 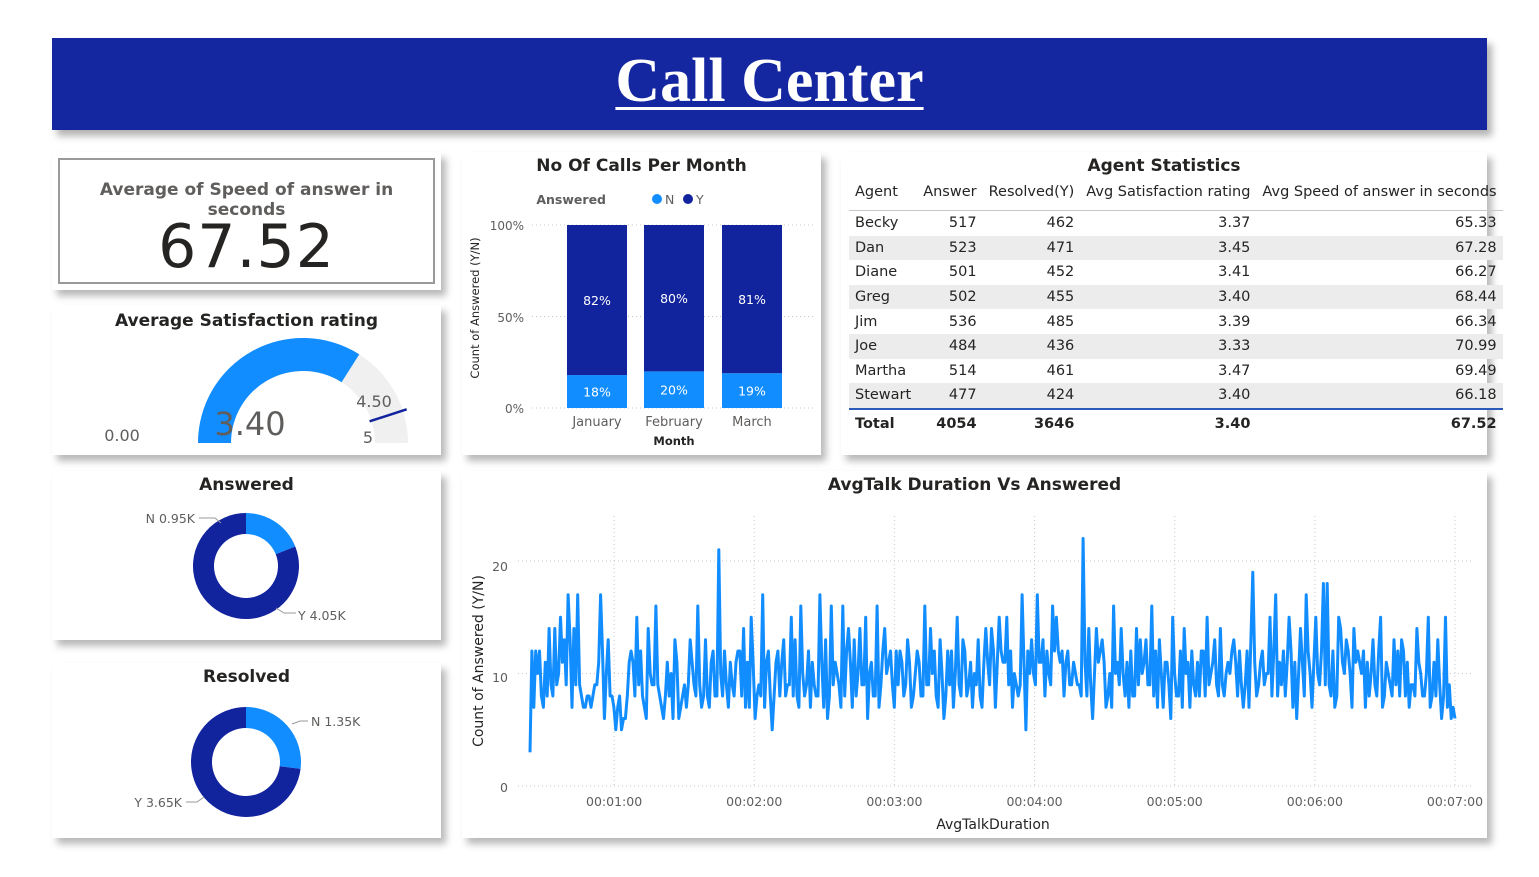 What do you see at coordinates (962, 370) in the screenshot?
I see `cell-answer: 514` at bounding box center [962, 370].